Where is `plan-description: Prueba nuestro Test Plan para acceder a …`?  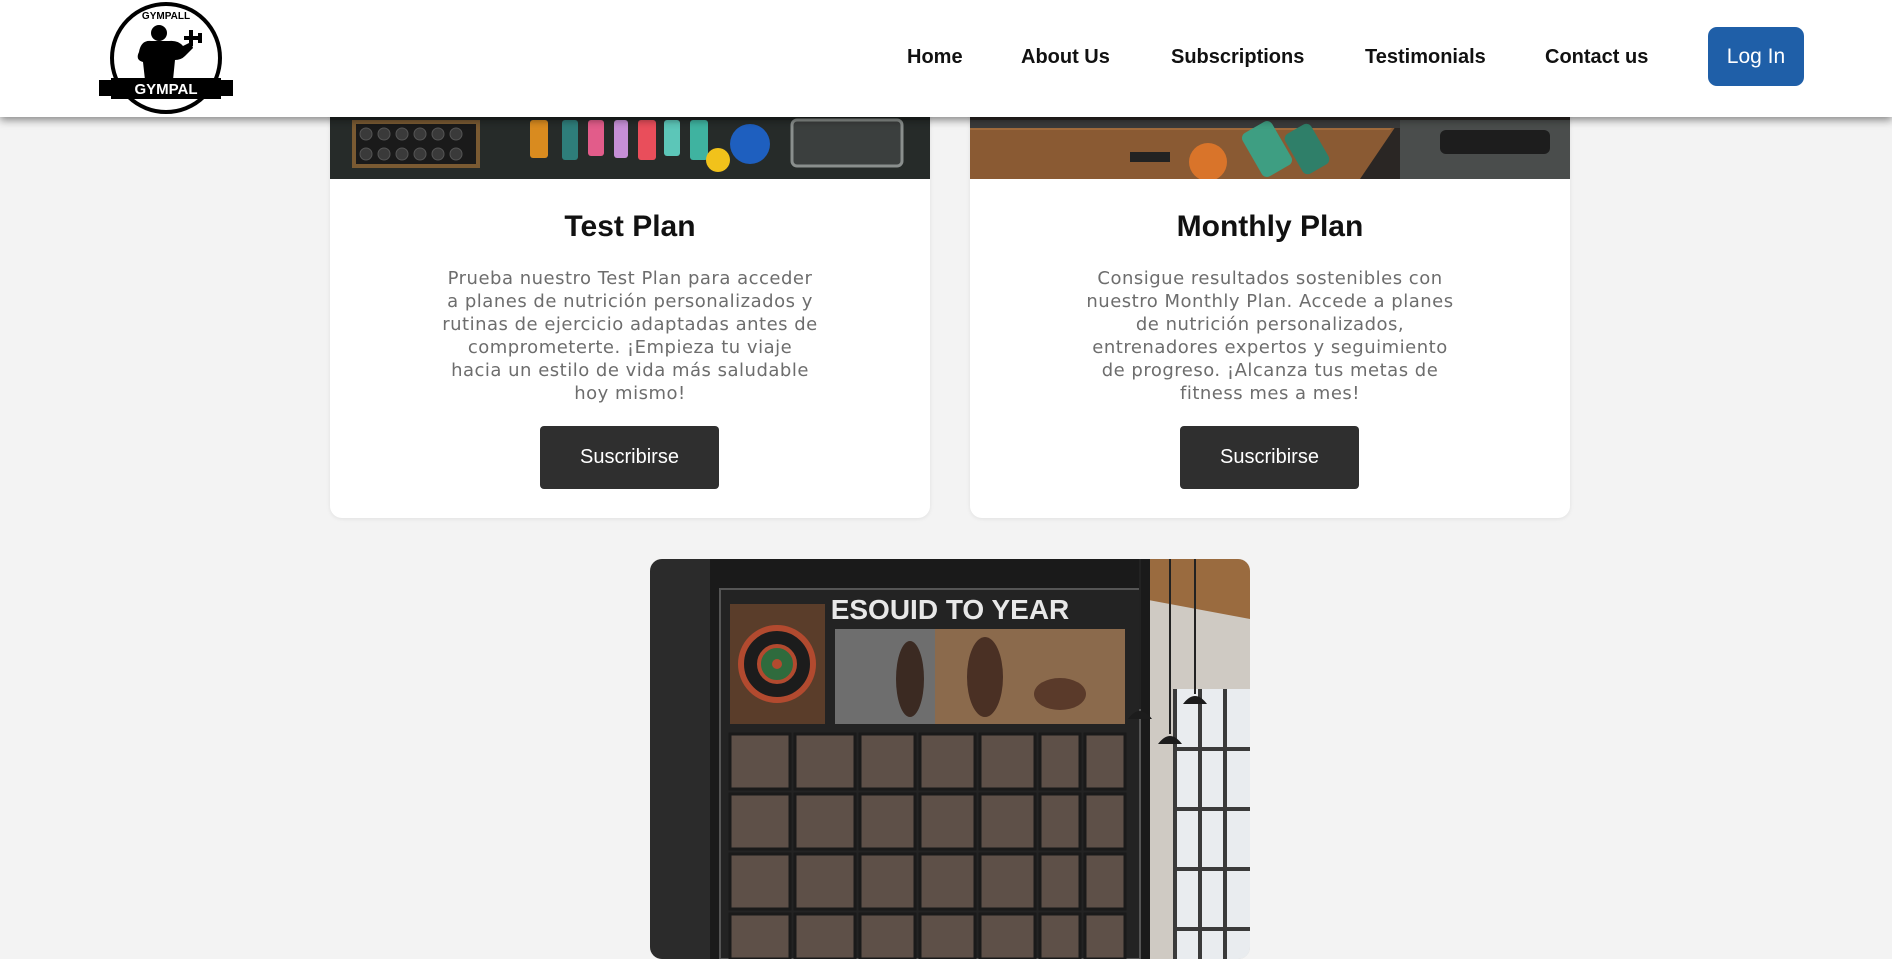
plan-description: Prueba nuestro Test Plan para acceder a … is located at coordinates (630, 336).